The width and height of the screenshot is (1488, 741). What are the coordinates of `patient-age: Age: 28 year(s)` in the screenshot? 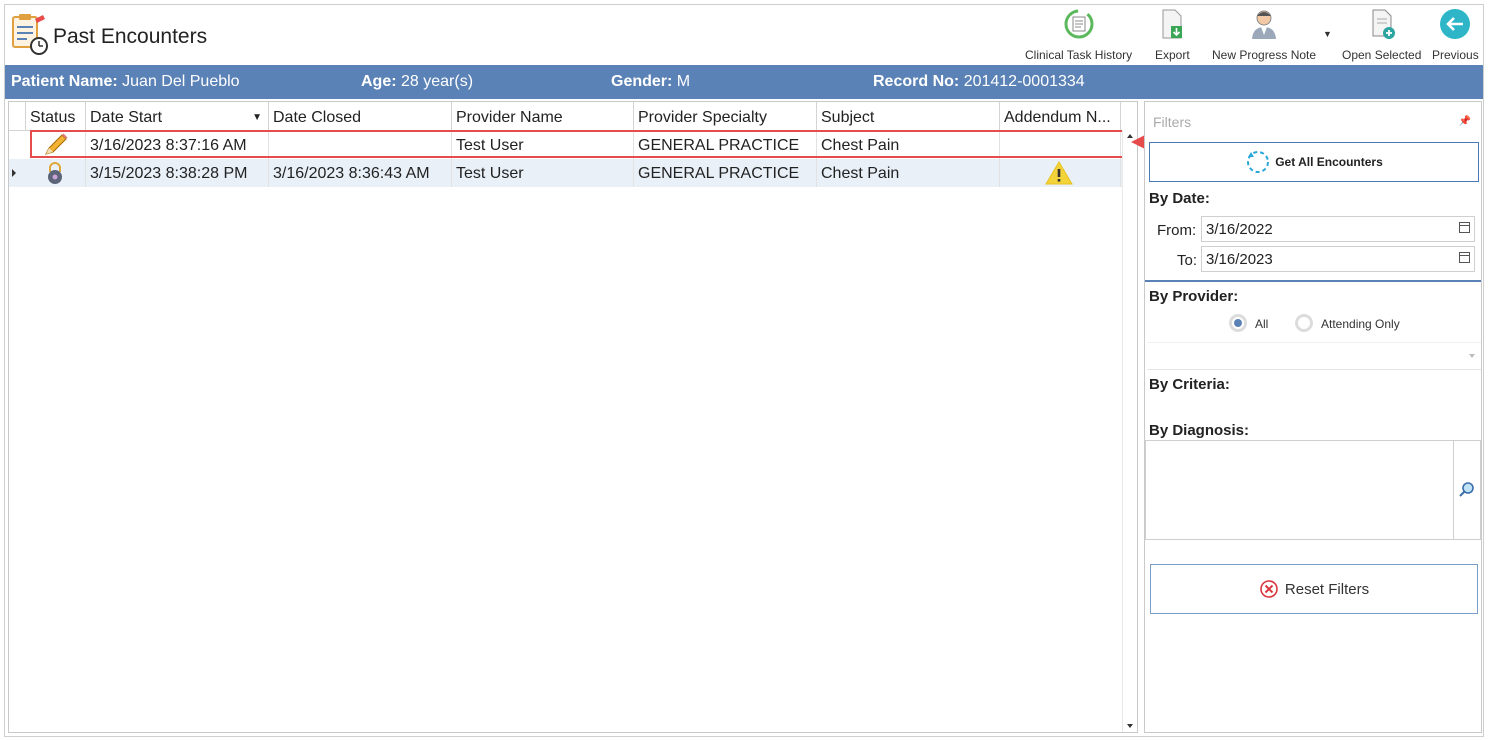 It's located at (417, 82).